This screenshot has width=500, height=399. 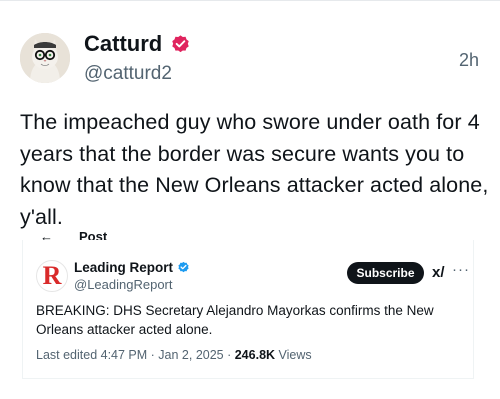 What do you see at coordinates (385, 273) in the screenshot?
I see `subscribe-button: Subscribe` at bounding box center [385, 273].